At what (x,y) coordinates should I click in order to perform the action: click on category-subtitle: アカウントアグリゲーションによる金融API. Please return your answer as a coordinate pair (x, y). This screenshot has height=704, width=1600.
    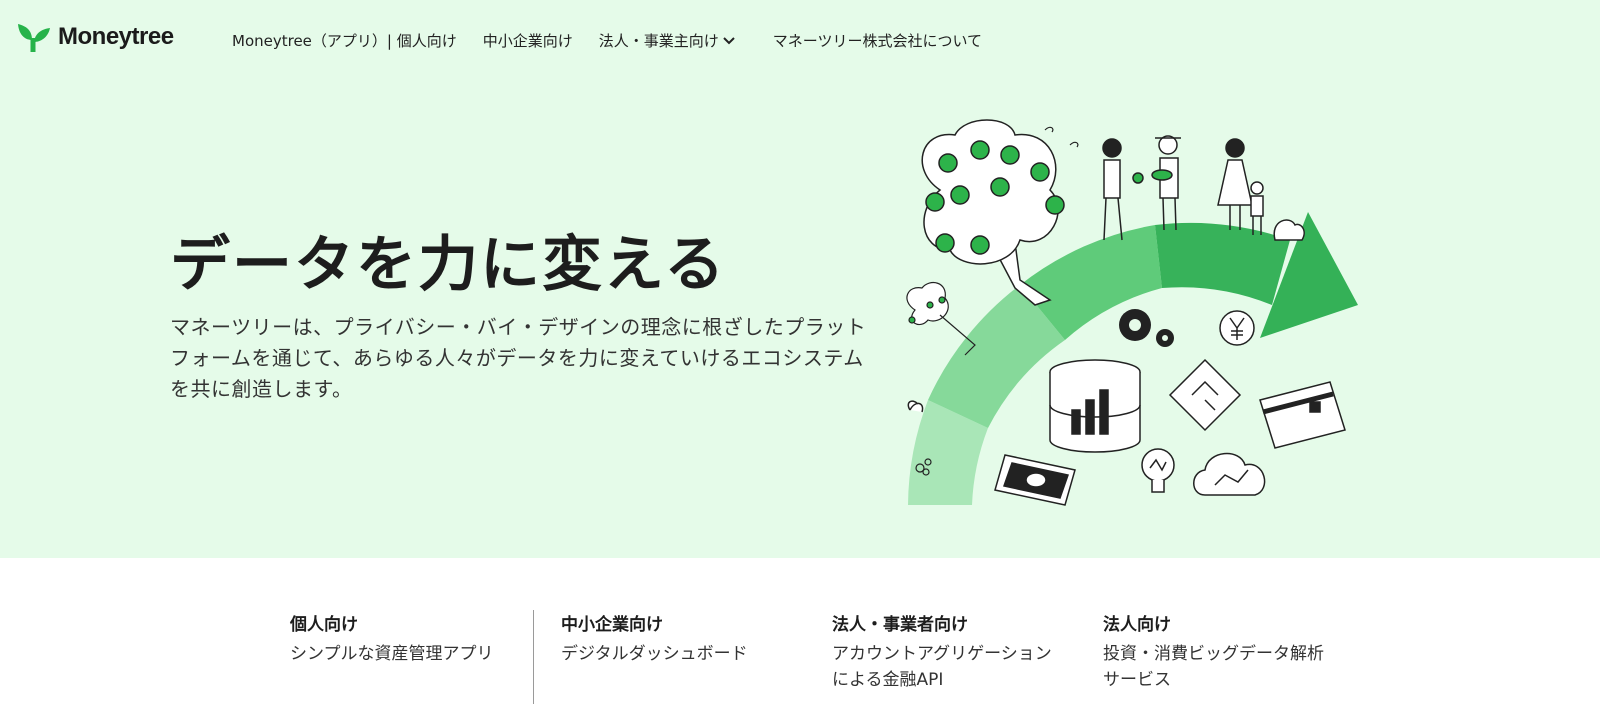
    Looking at the image, I should click on (942, 667).